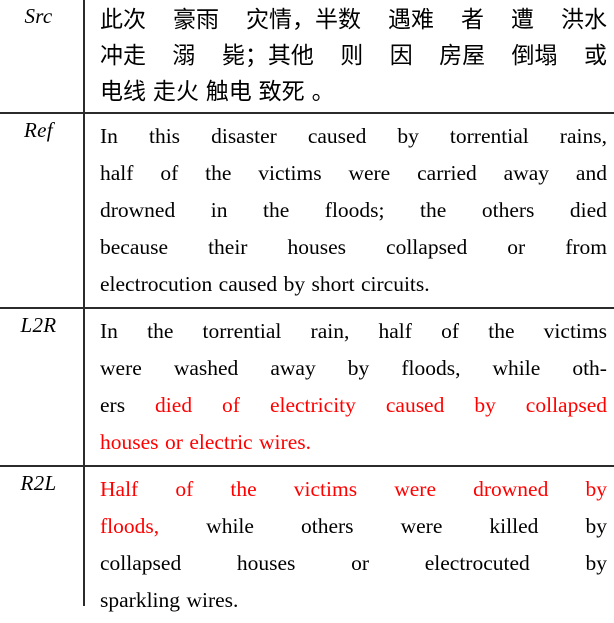  I want to click on text-line: collapsed houses or electrocuted by, so click(353, 563).